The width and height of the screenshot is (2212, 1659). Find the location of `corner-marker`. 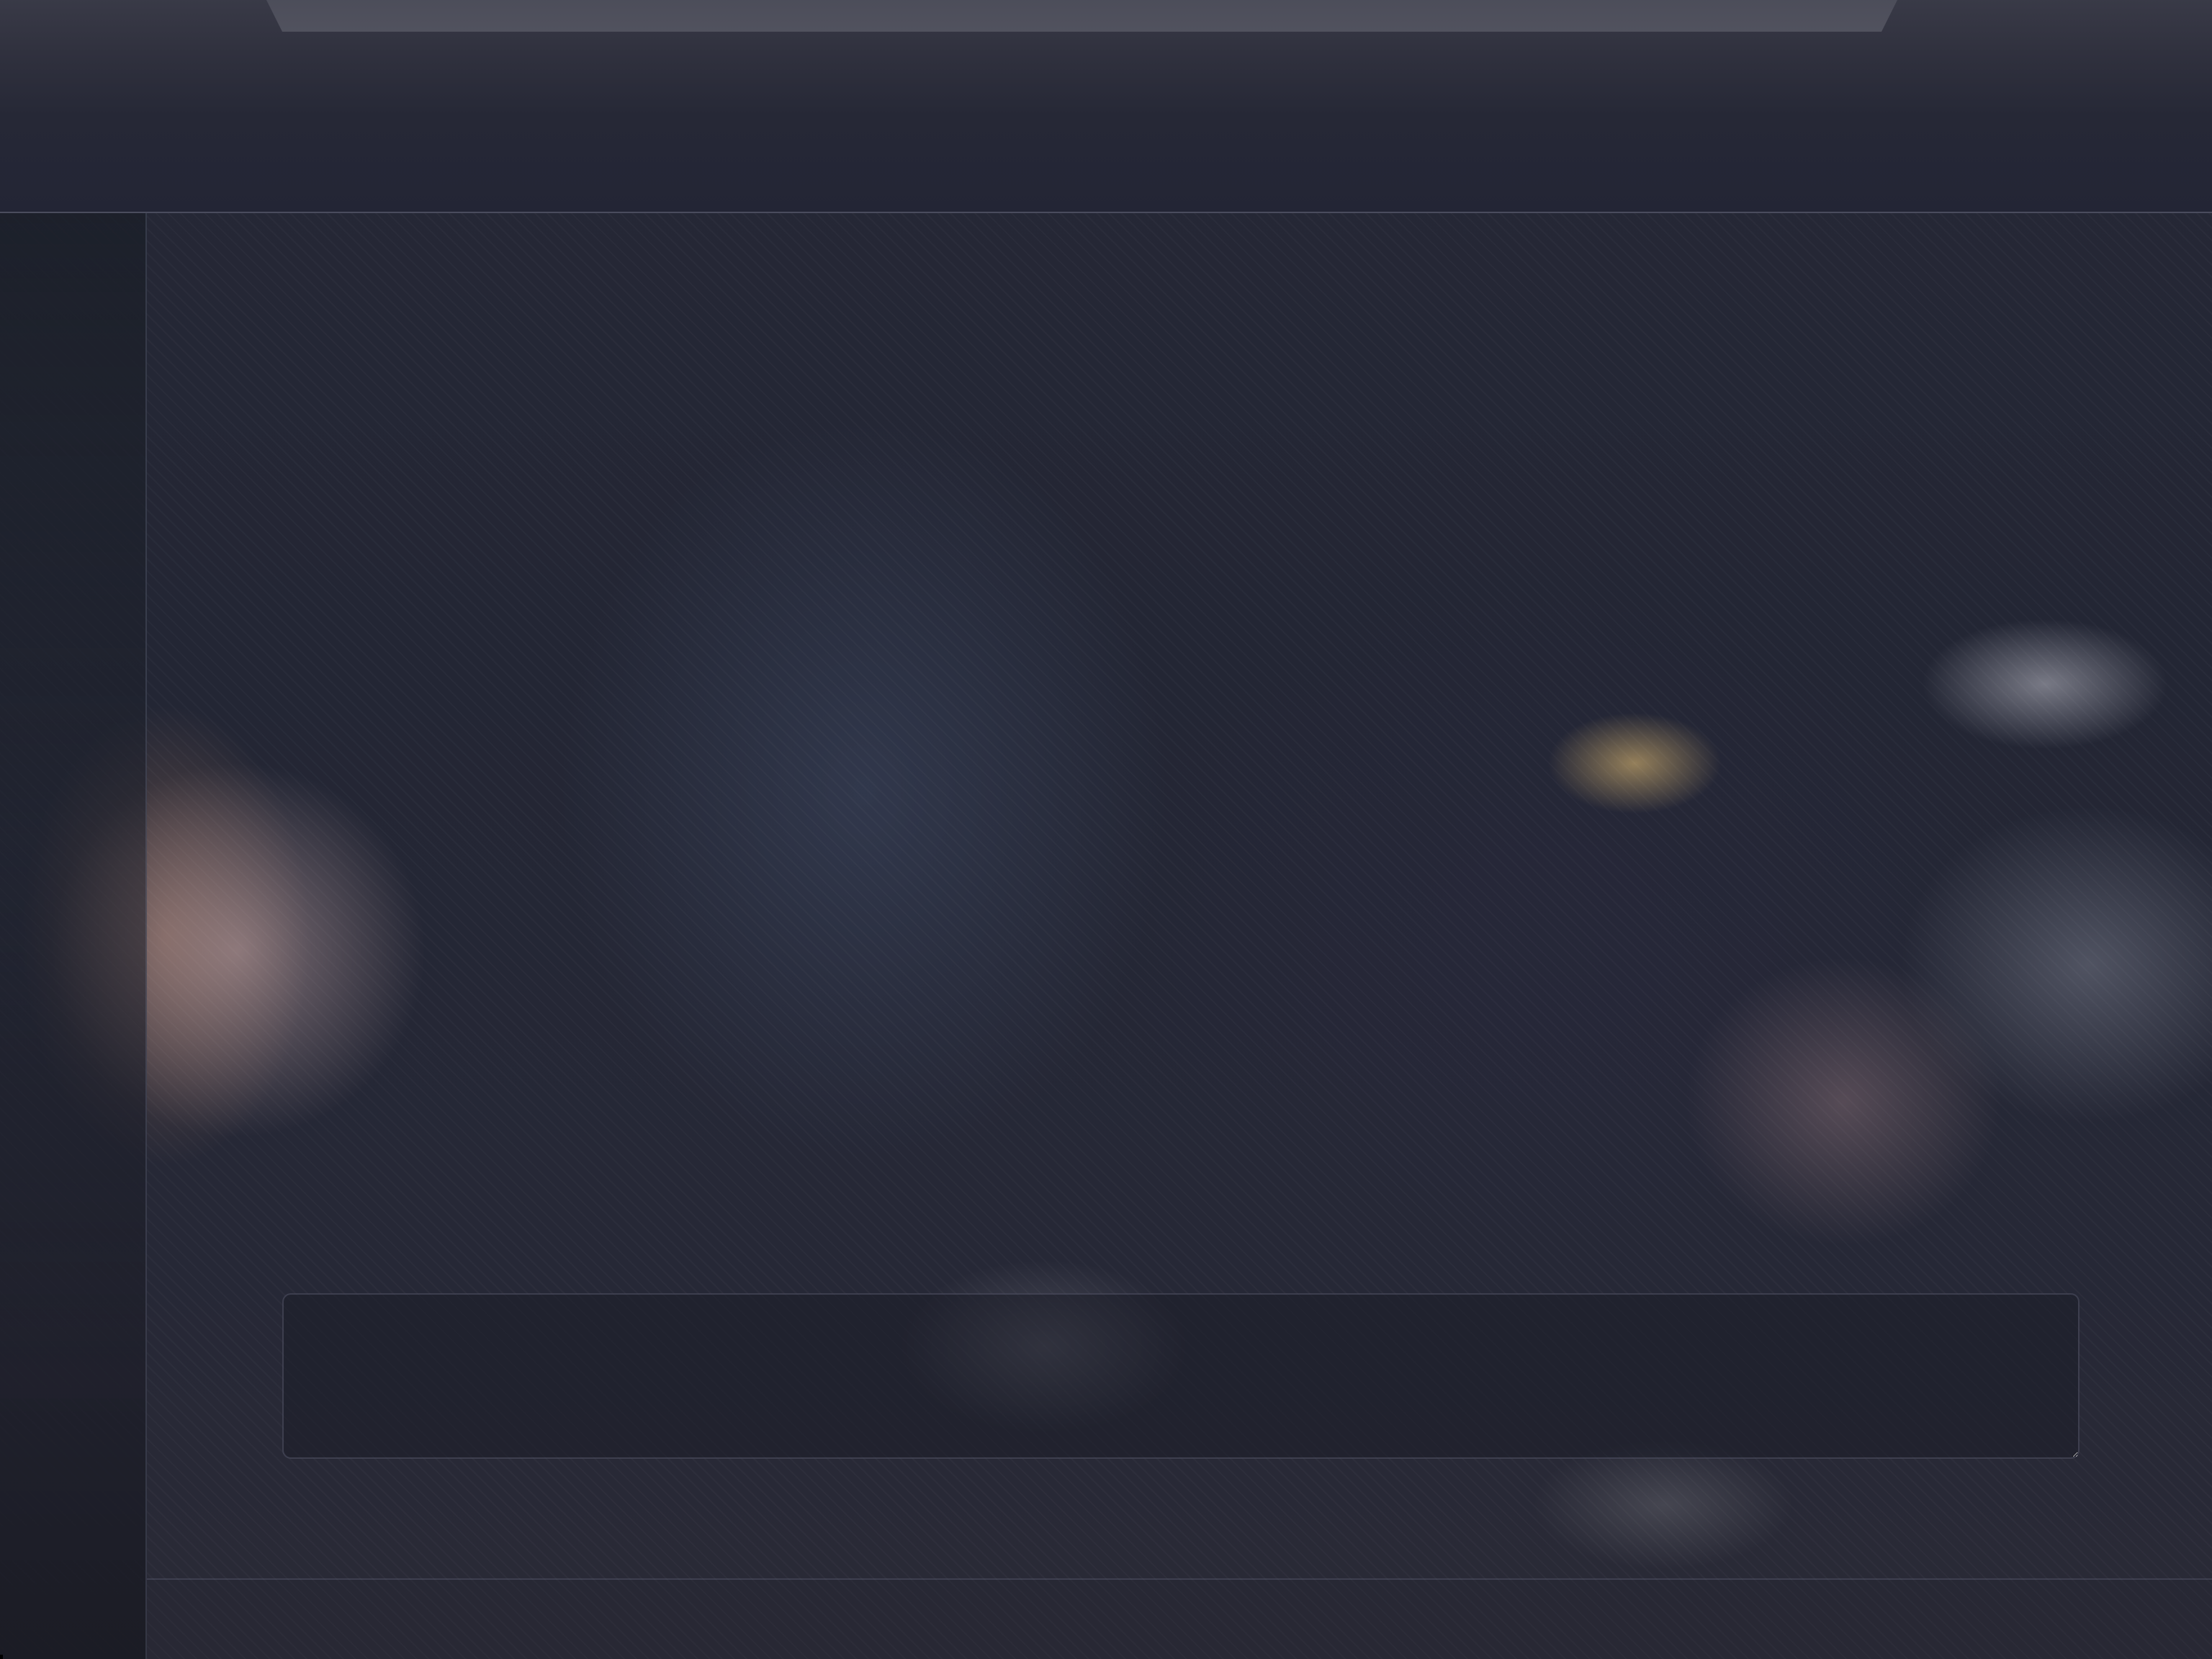

corner-marker is located at coordinates (2, 1657).